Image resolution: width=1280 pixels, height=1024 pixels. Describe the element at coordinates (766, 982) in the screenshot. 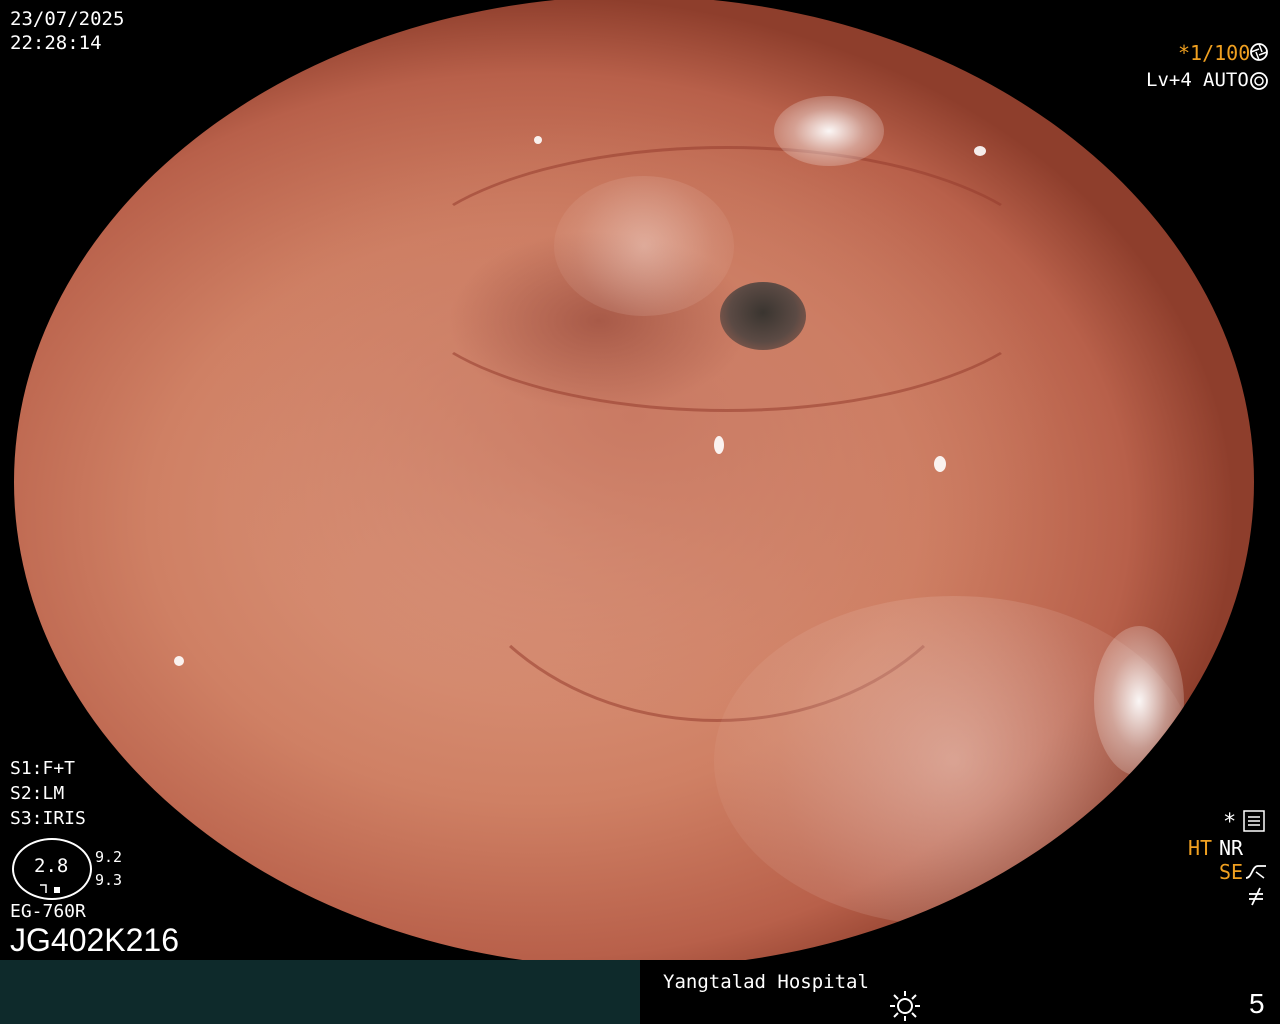

I see `hospital-name: Yangtalad Hospital` at that location.